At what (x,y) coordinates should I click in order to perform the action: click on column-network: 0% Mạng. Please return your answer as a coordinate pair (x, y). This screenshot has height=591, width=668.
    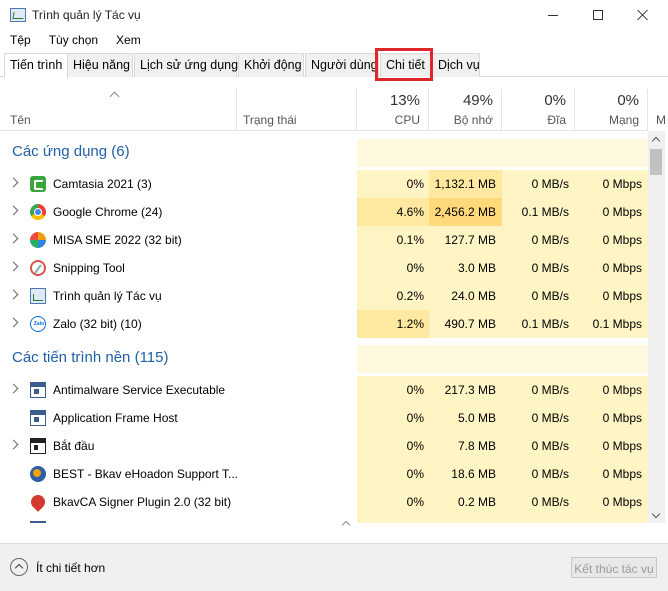
    Looking at the image, I should click on (611, 110).